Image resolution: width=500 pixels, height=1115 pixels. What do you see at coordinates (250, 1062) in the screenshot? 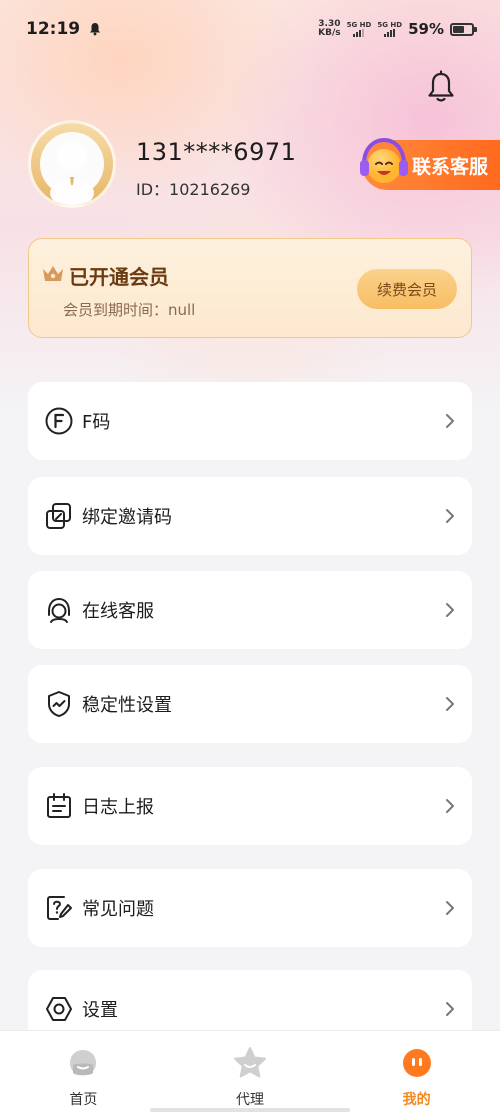
I see `star-agent-icon` at bounding box center [250, 1062].